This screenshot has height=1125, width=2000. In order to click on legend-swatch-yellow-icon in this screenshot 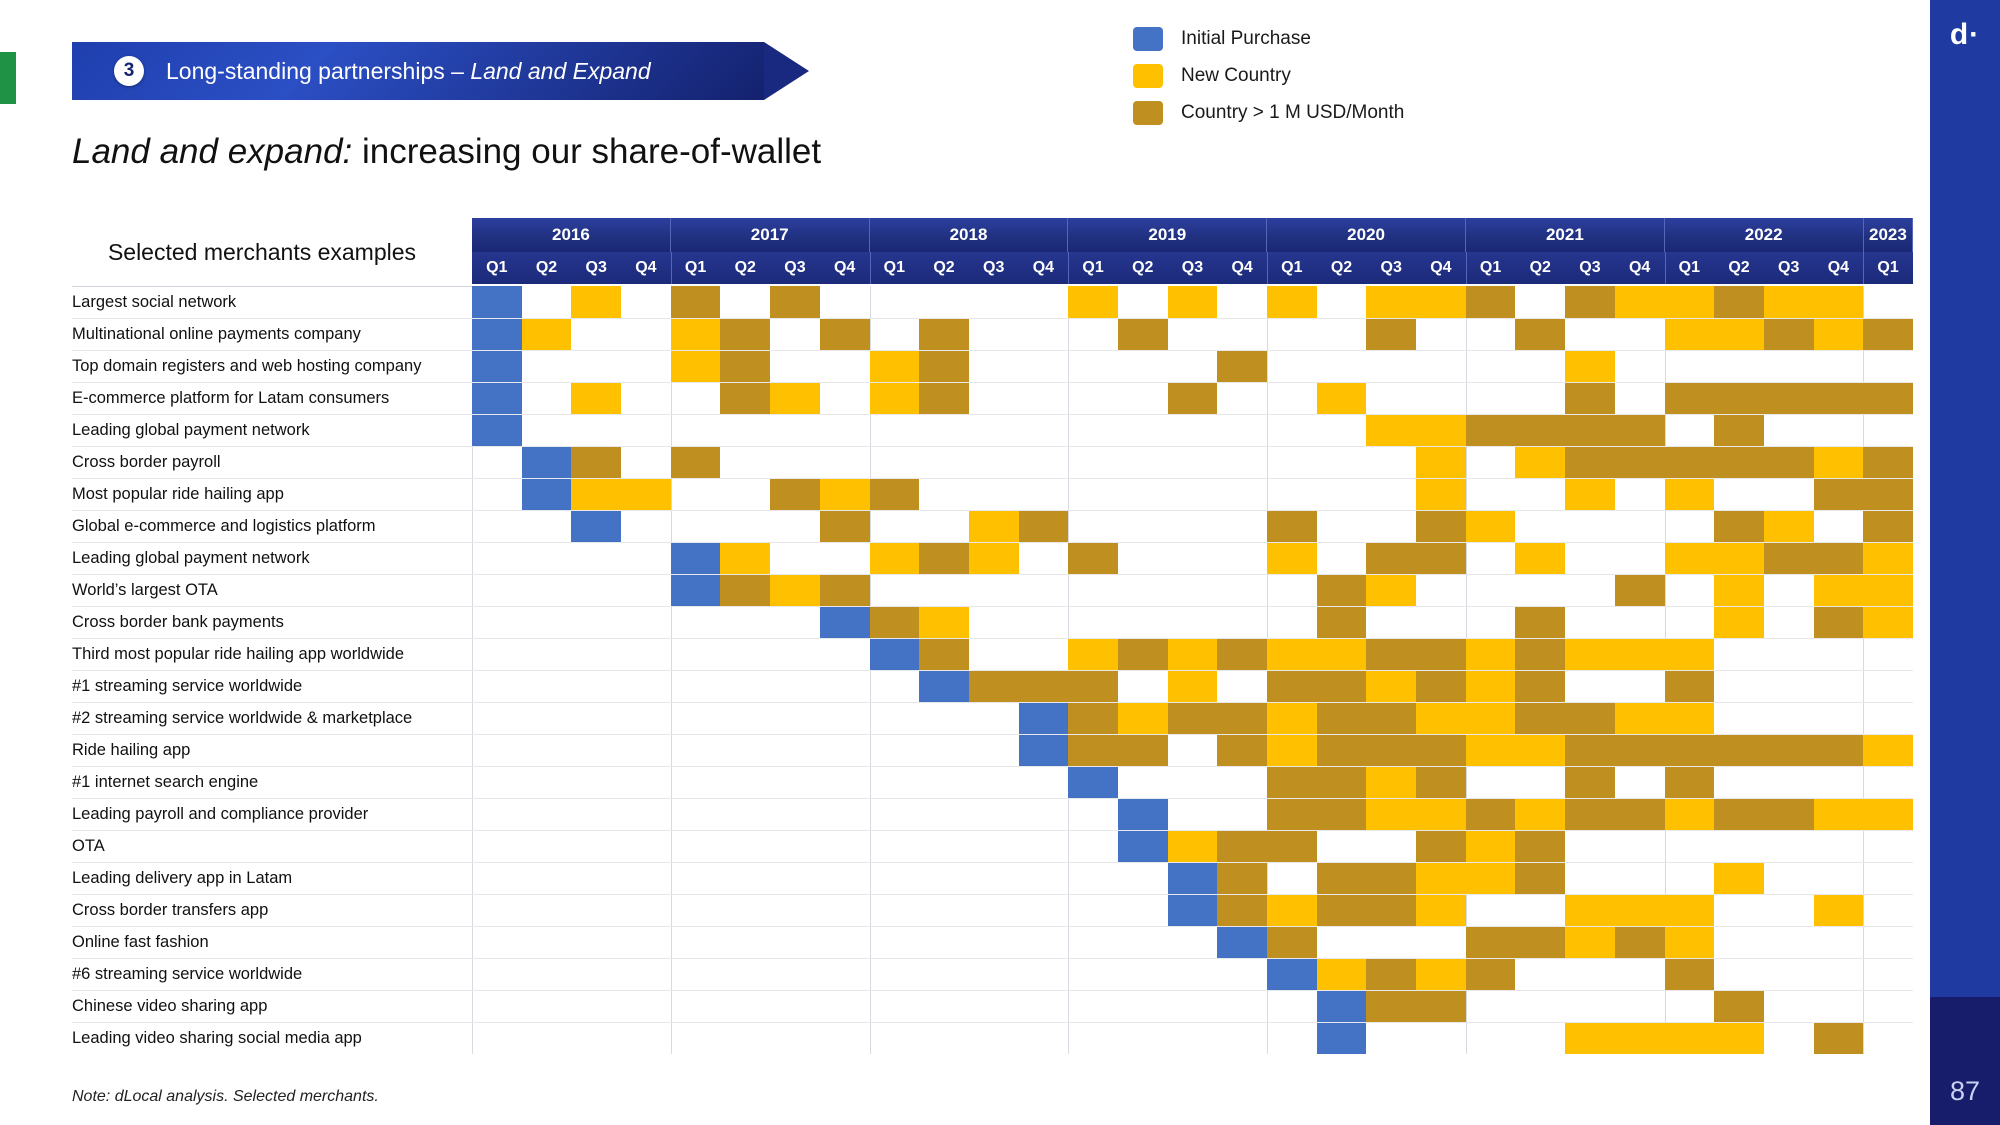, I will do `click(1148, 75)`.